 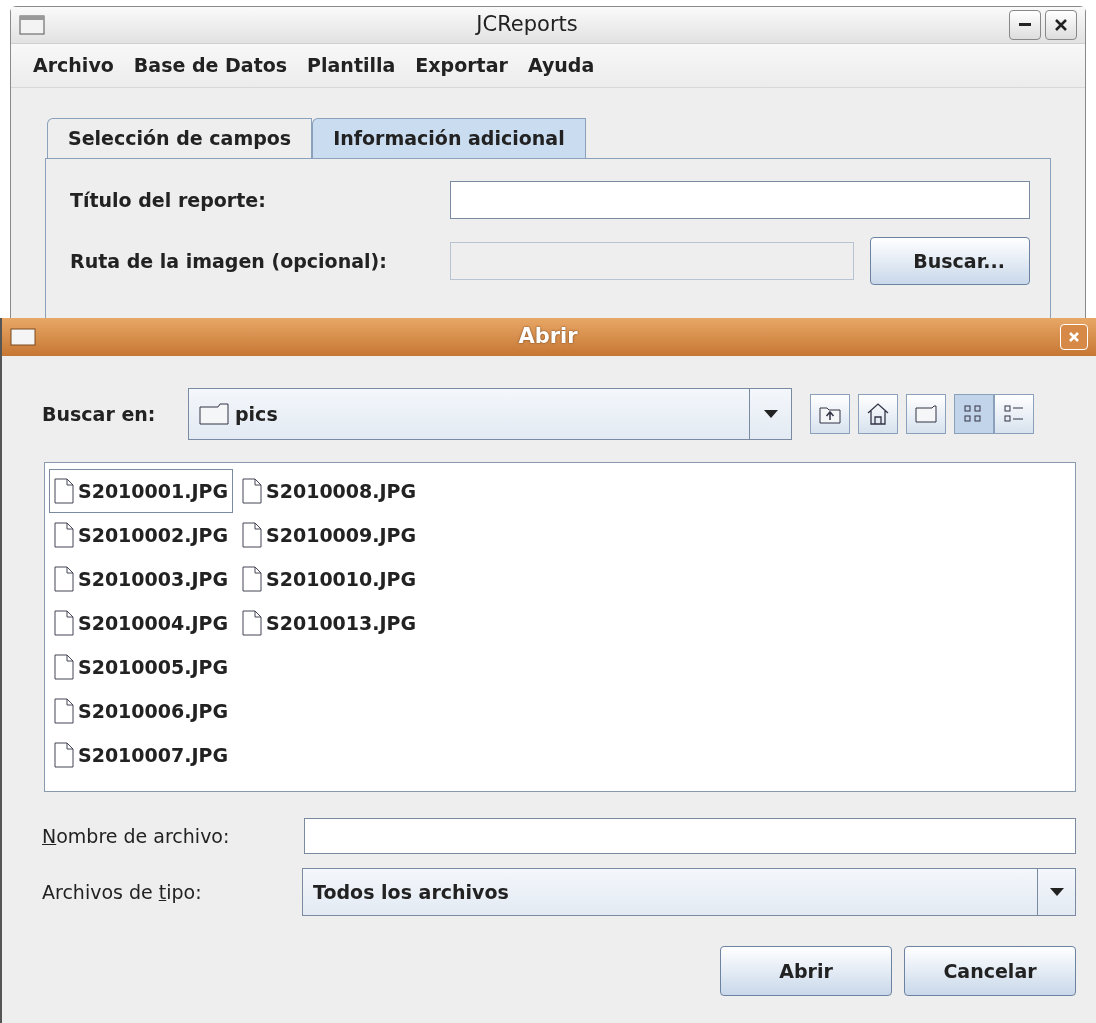 What do you see at coordinates (229, 261) in the screenshot?
I see `field-label: Ruta de la imagen (opcional):` at bounding box center [229, 261].